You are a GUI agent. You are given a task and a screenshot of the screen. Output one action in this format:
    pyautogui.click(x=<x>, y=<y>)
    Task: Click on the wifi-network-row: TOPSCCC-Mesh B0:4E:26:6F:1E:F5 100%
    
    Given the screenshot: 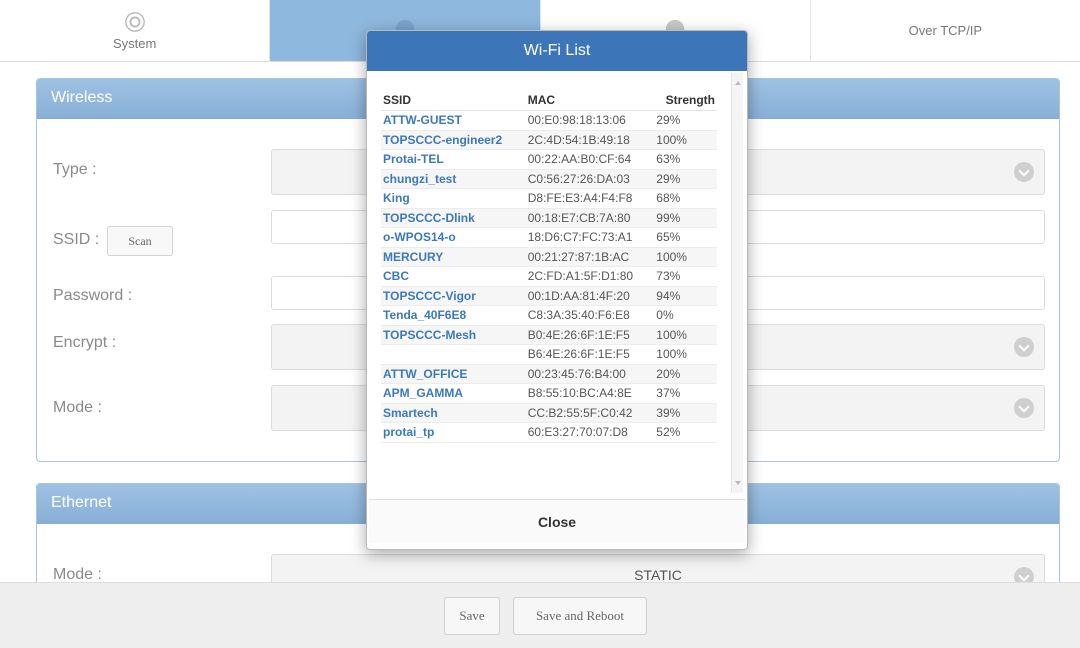 What is the action you would take?
    pyautogui.click(x=549, y=335)
    